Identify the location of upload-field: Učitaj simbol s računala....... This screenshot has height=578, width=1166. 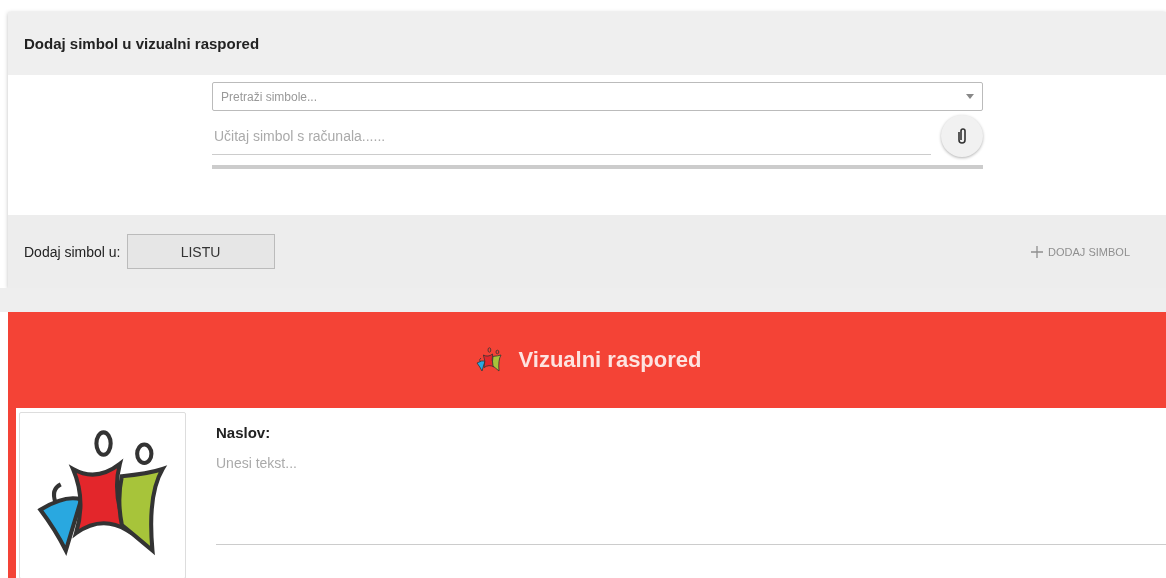
(571, 136).